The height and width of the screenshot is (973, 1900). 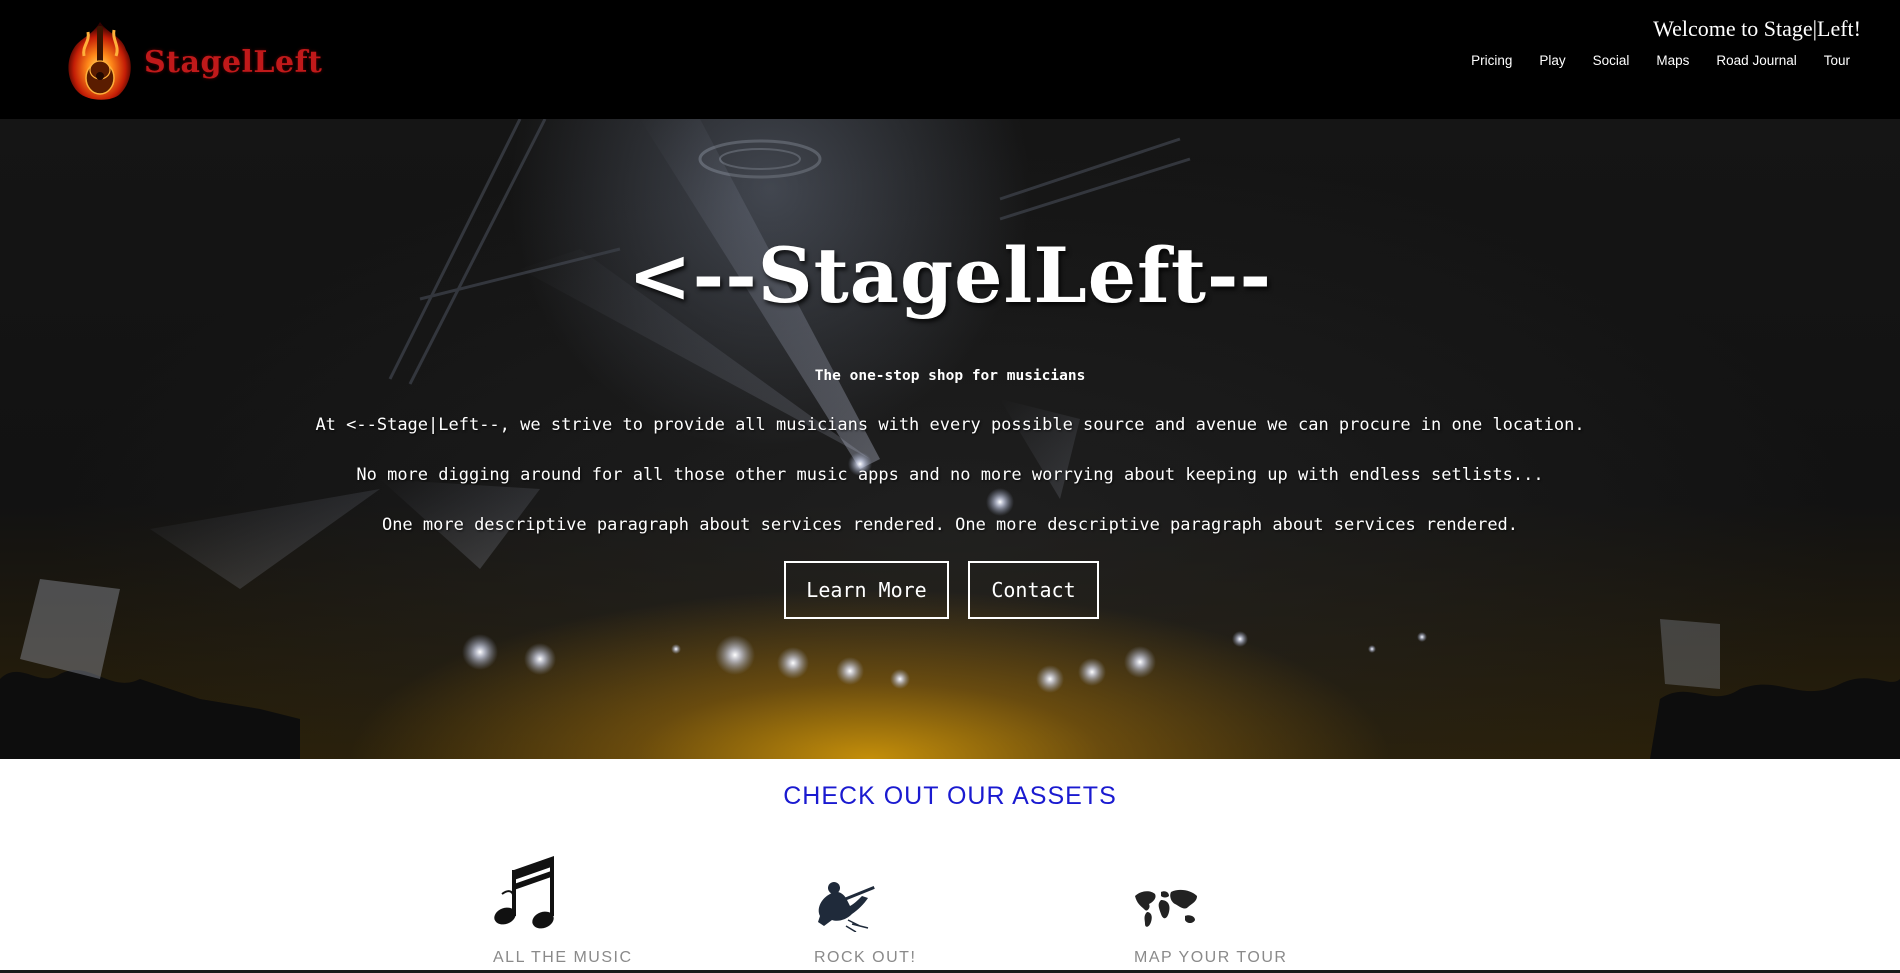 What do you see at coordinates (1757, 28) in the screenshot?
I see `welcome-message: Welcome to Stage|Left!` at bounding box center [1757, 28].